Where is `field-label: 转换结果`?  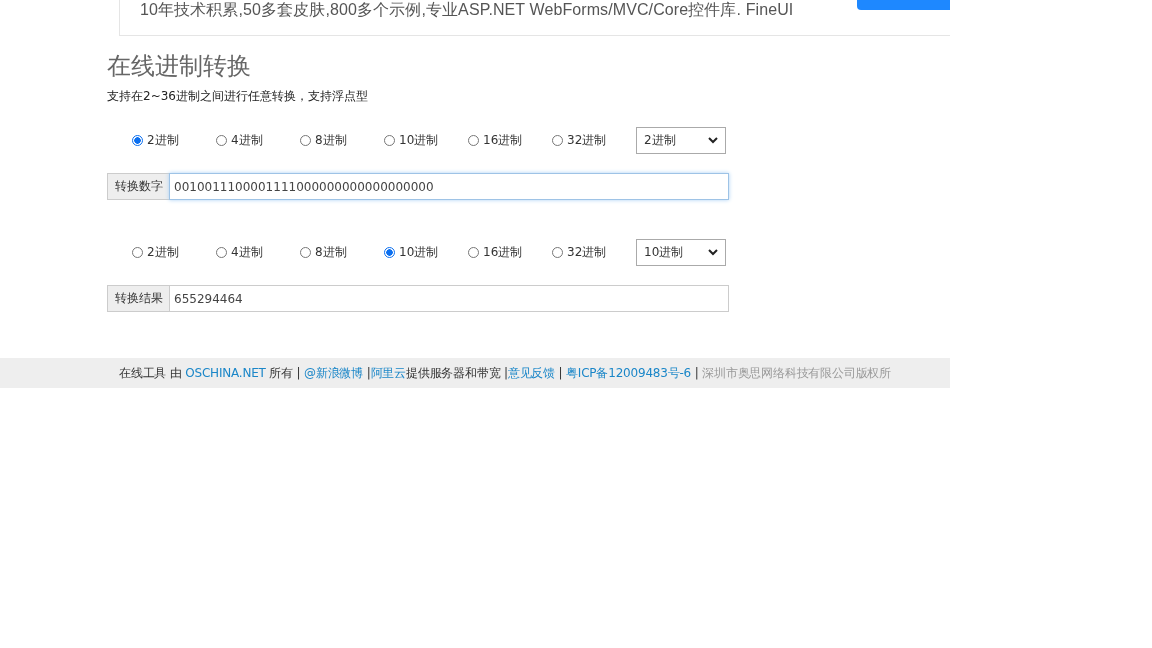 field-label: 转换结果 is located at coordinates (138, 298).